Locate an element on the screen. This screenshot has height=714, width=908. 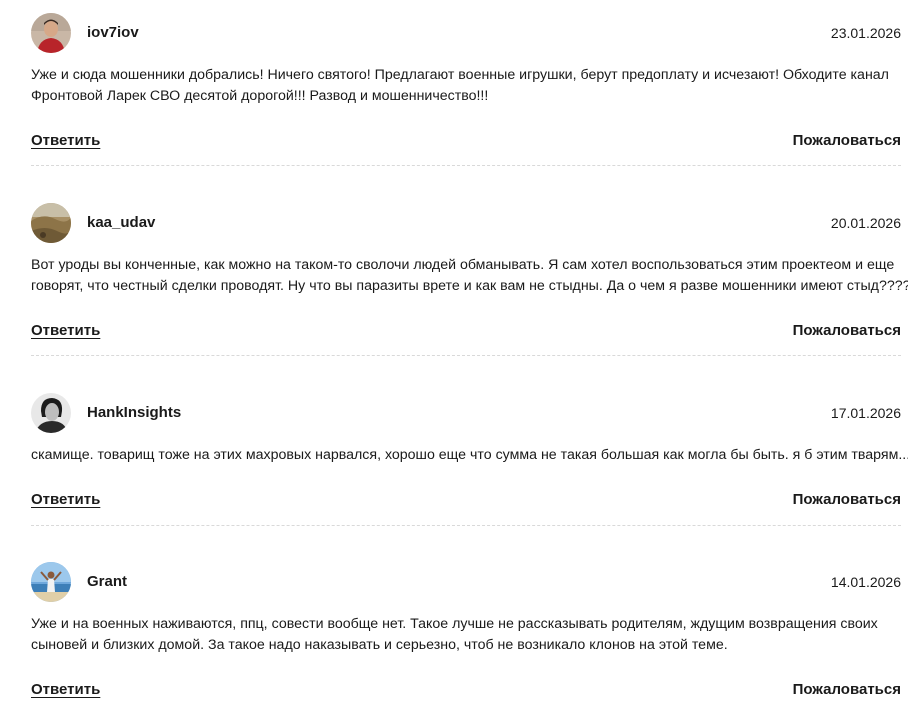
comment-date: 14.01.2026 is located at coordinates (865, 582).